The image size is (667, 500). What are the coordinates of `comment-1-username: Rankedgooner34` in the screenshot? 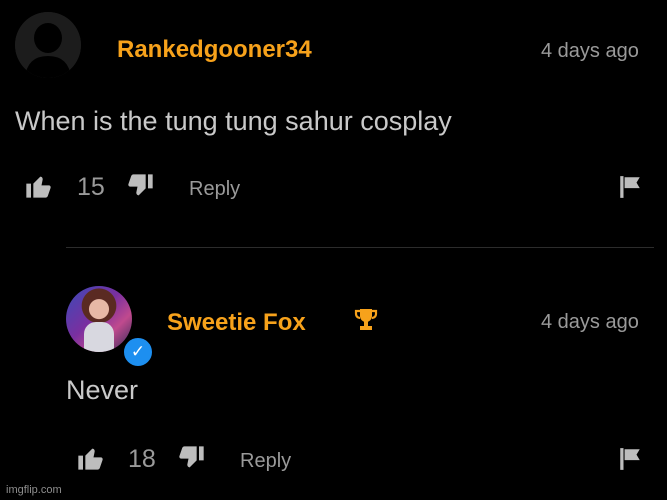 It's located at (214, 50).